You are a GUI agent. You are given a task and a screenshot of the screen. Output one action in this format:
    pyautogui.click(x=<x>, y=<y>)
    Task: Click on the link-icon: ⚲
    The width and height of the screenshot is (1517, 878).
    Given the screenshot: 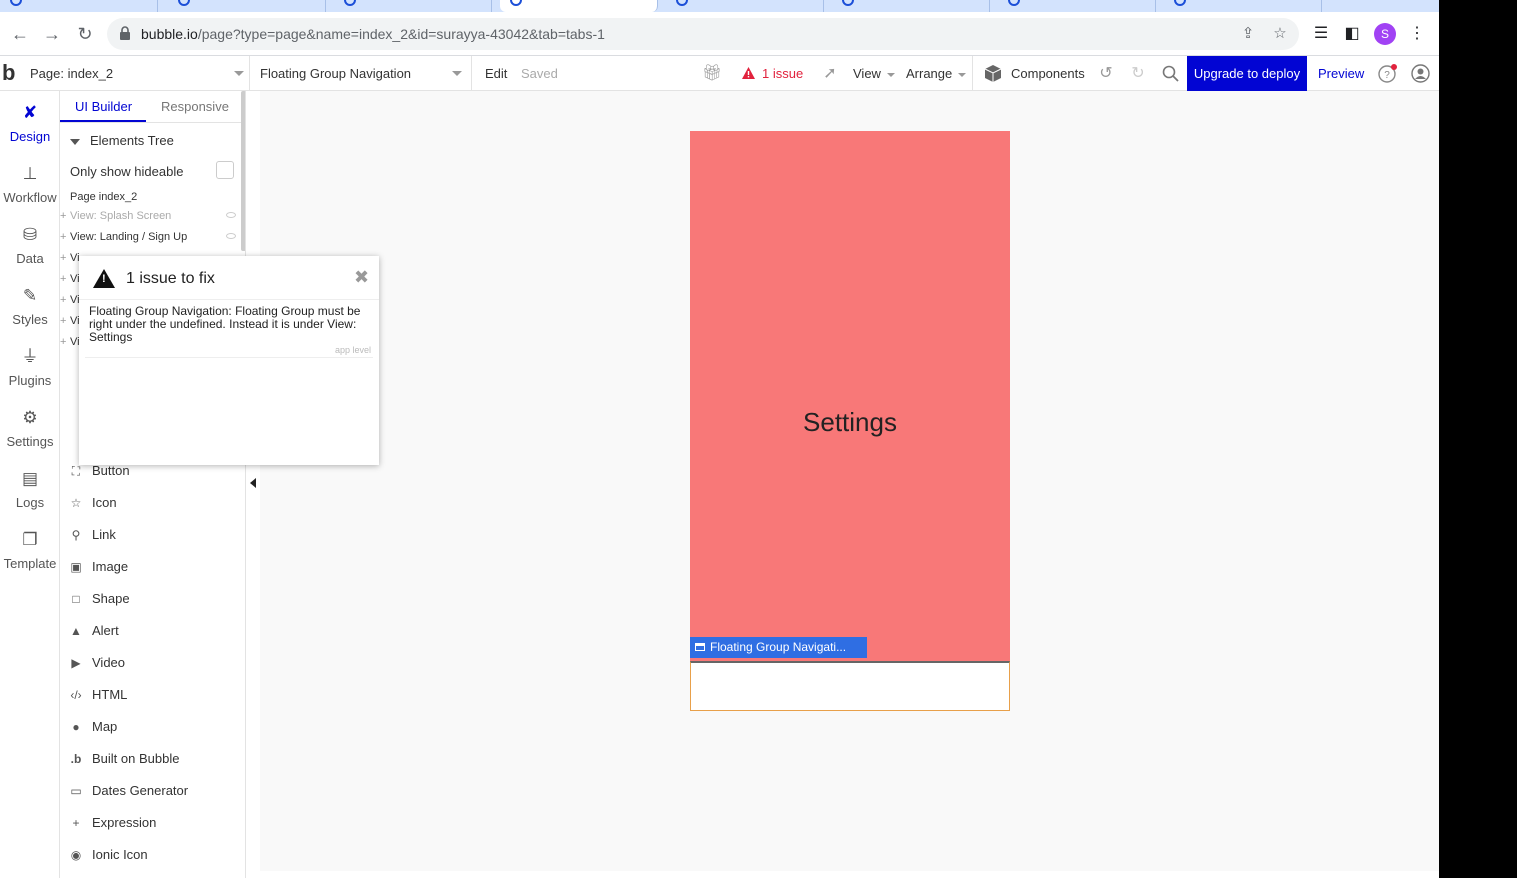 What is the action you would take?
    pyautogui.click(x=76, y=535)
    